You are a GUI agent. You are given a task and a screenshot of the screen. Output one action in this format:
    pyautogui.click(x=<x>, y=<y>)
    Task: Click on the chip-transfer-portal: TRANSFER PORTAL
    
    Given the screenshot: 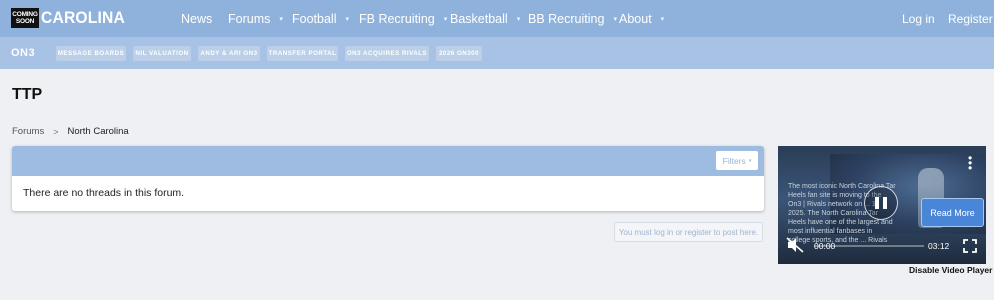 What is the action you would take?
    pyautogui.click(x=302, y=53)
    